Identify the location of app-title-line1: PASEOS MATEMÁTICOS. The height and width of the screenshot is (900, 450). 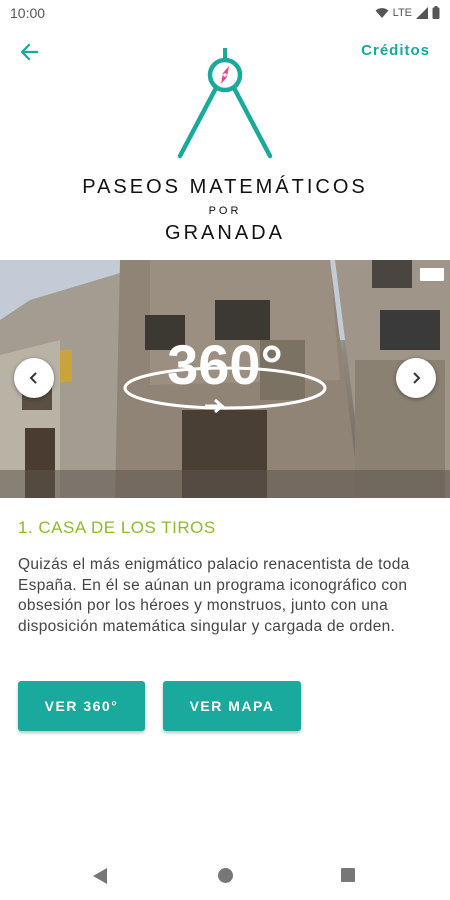
(225, 187).